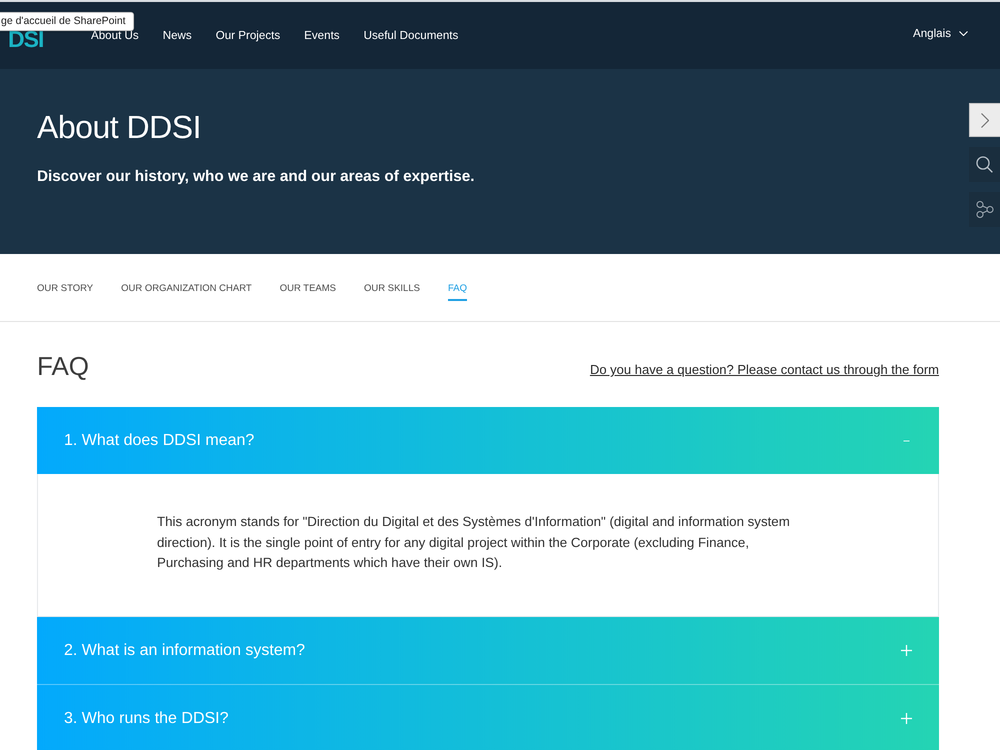  Describe the element at coordinates (256, 177) in the screenshot. I see `page-subtitle: Discover our history, who we are and our areas of expertise.` at that location.